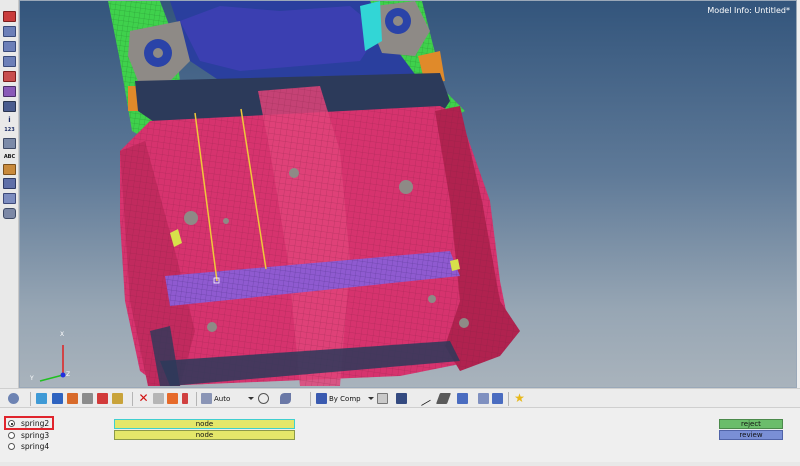 The width and height of the screenshot is (800, 466). Describe the element at coordinates (9, 61) in the screenshot. I see `side-view-icon` at that location.